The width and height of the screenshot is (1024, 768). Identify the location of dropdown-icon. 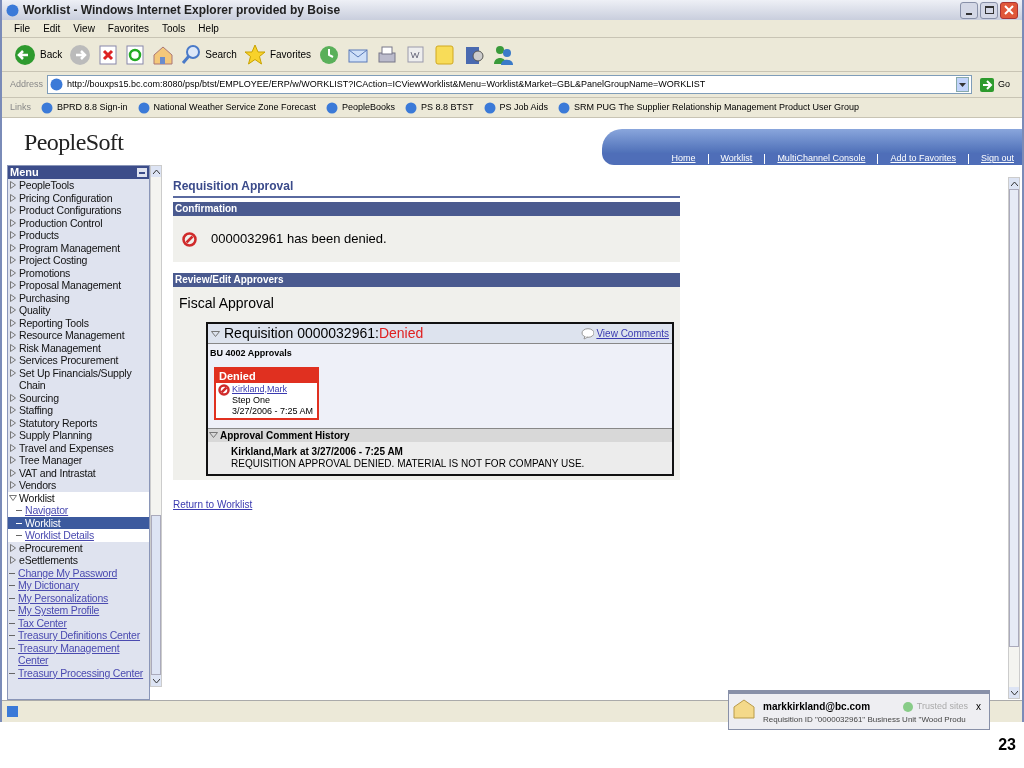
(962, 84).